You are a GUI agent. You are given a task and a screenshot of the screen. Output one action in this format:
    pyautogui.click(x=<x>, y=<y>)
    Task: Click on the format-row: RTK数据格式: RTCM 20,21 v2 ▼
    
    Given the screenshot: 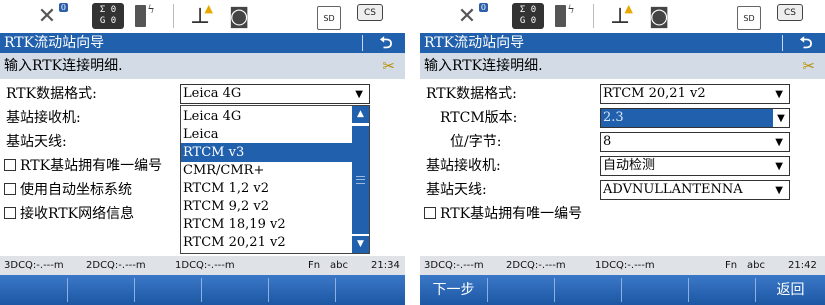 What is the action you would take?
    pyautogui.click(x=622, y=94)
    